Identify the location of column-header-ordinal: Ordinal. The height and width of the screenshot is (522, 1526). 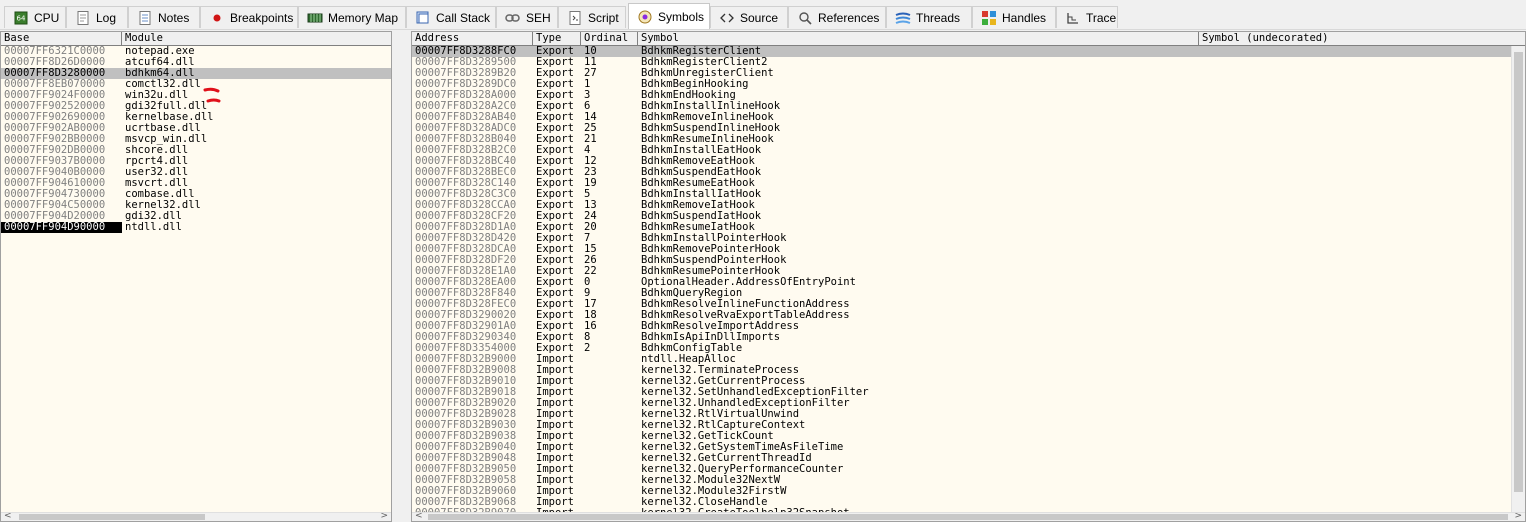
(609, 38).